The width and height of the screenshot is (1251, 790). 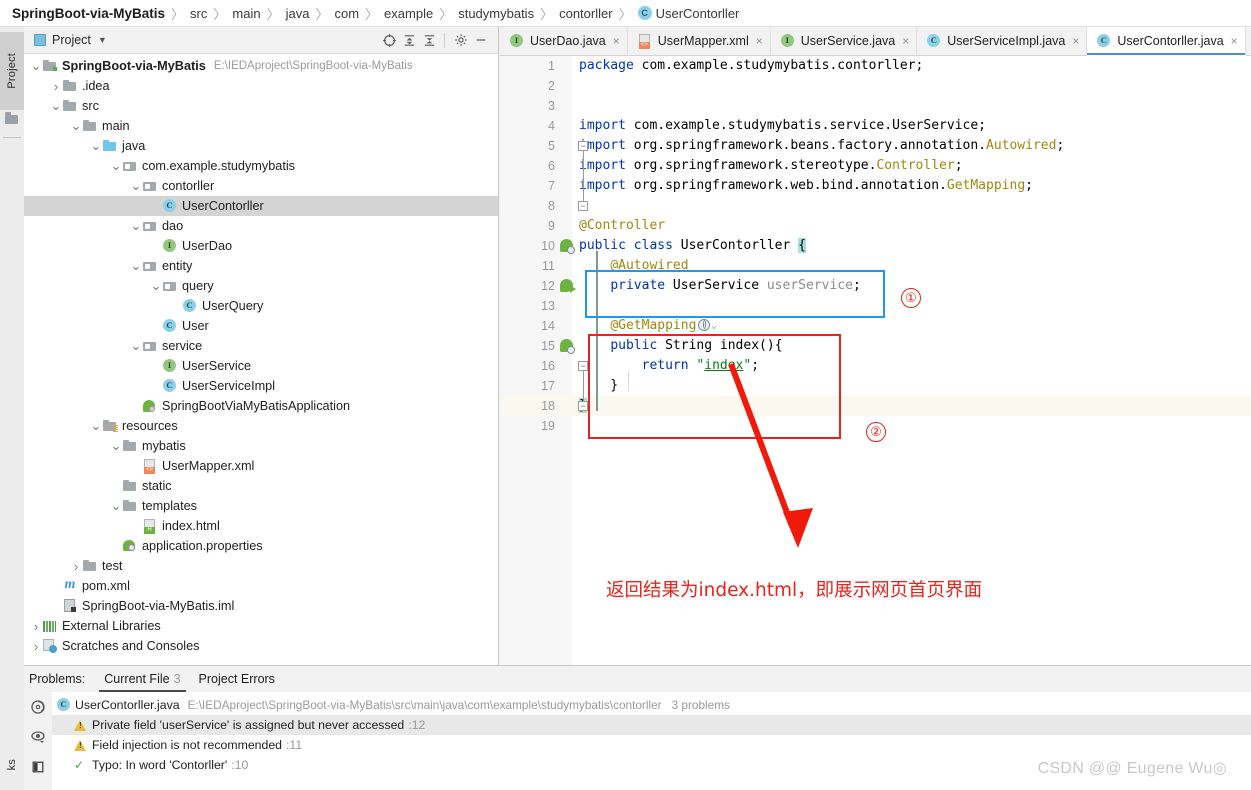 I want to click on tree-item-external-libraries: › External Libraries, so click(x=261, y=626).